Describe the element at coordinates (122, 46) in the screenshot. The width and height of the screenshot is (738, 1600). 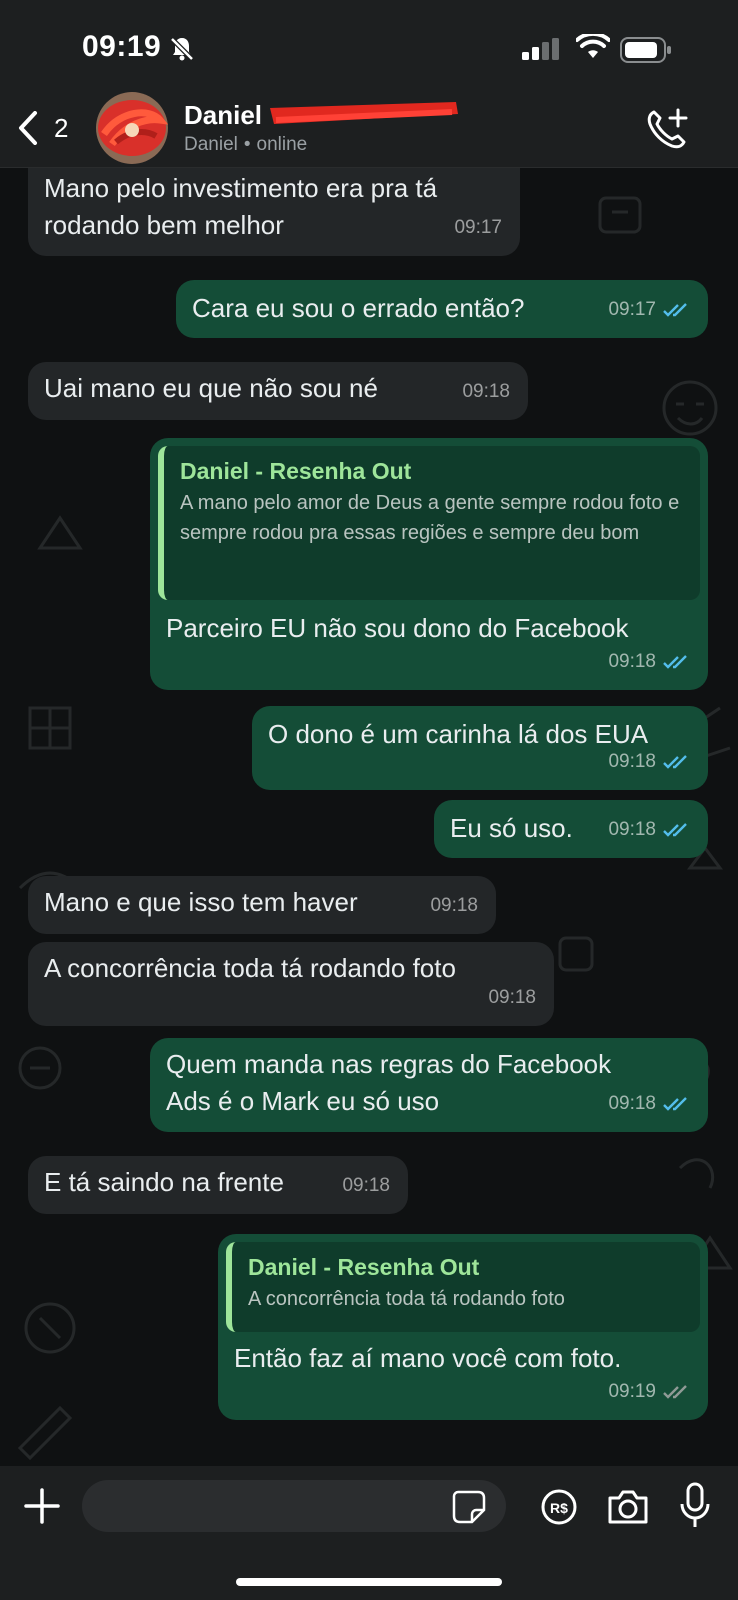
I see `status-time: 09:19` at that location.